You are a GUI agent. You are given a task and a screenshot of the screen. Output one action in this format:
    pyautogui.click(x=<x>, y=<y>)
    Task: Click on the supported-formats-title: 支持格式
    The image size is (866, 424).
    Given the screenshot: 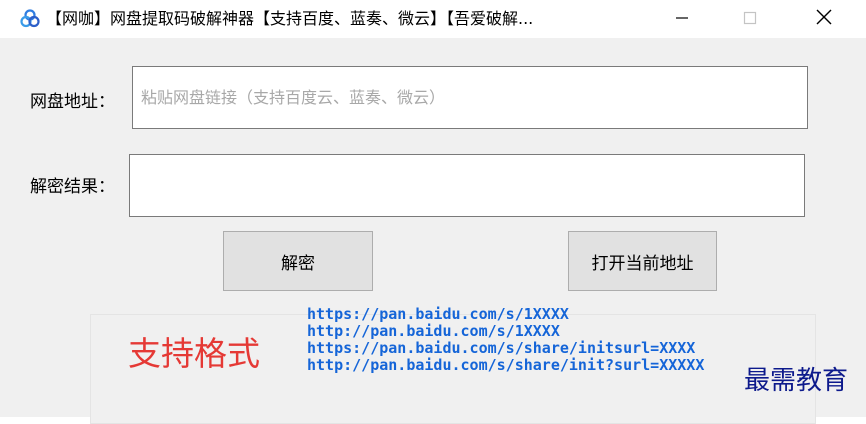 What is the action you would take?
    pyautogui.click(x=194, y=353)
    